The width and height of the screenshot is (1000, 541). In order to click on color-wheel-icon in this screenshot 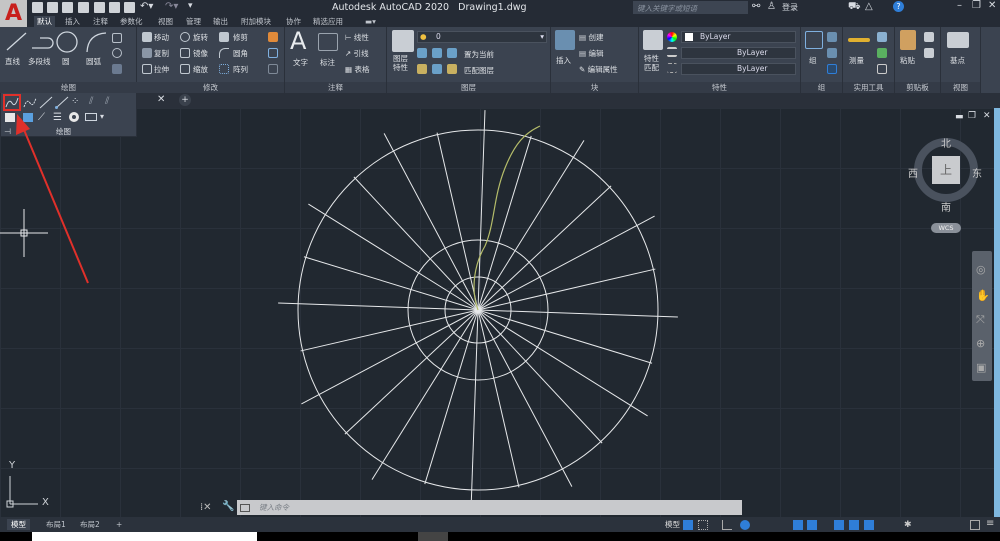, I will do `click(672, 37)`.